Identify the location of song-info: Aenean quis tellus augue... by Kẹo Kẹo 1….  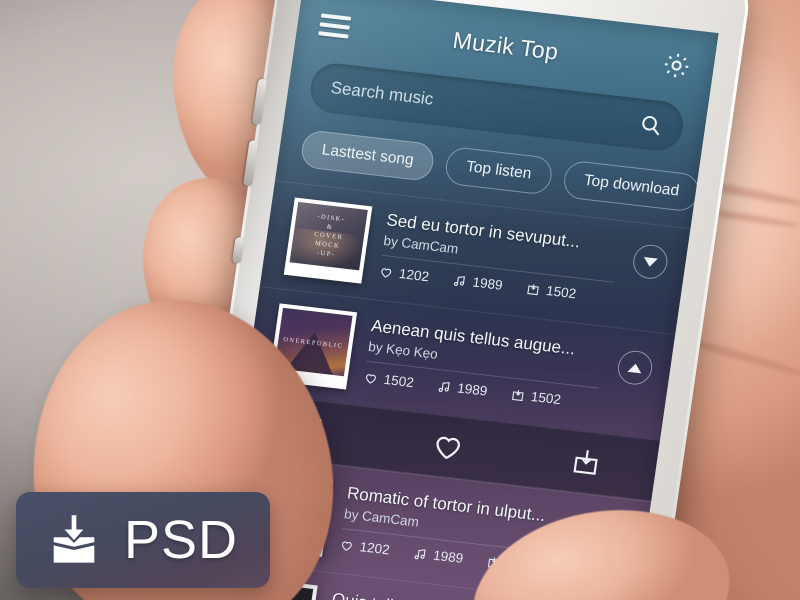
(484, 363).